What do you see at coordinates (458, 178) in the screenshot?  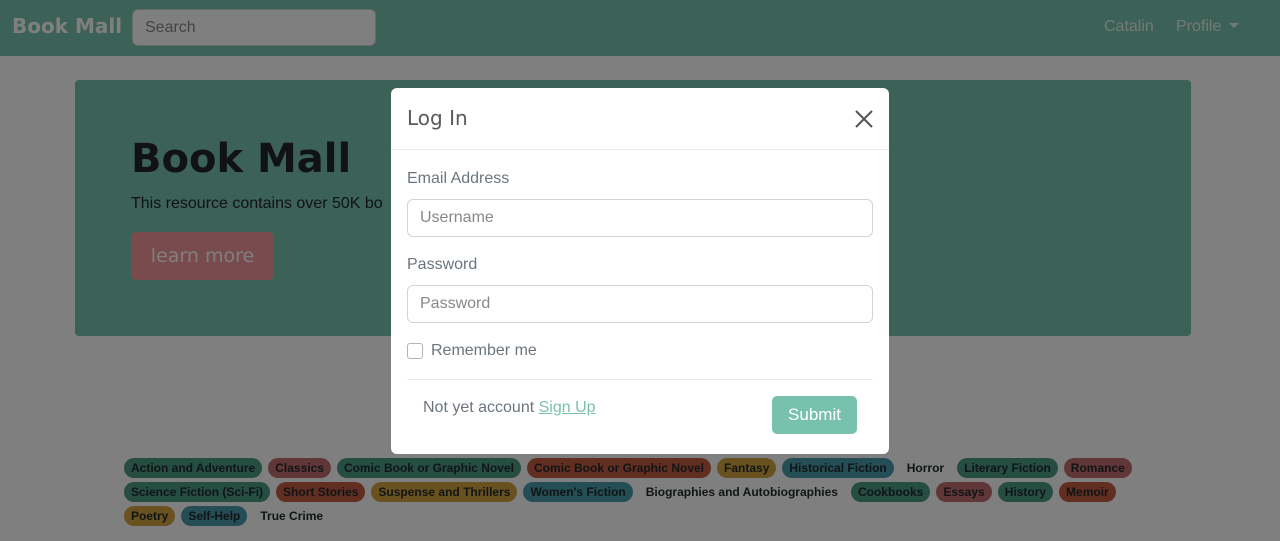 I see `email-label: Email Address` at bounding box center [458, 178].